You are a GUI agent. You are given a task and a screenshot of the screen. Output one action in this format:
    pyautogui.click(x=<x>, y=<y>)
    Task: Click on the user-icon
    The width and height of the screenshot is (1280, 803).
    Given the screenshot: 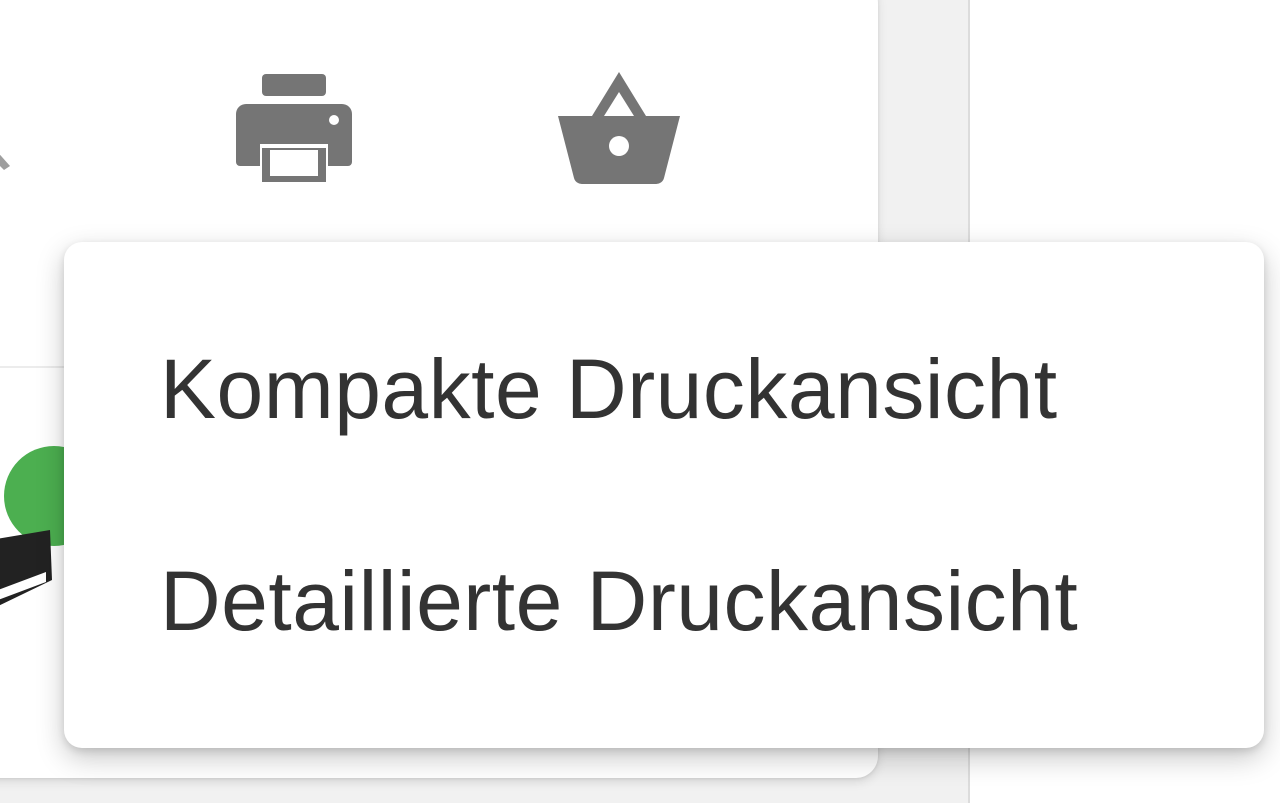 What is the action you would take?
    pyautogui.click(x=35, y=575)
    